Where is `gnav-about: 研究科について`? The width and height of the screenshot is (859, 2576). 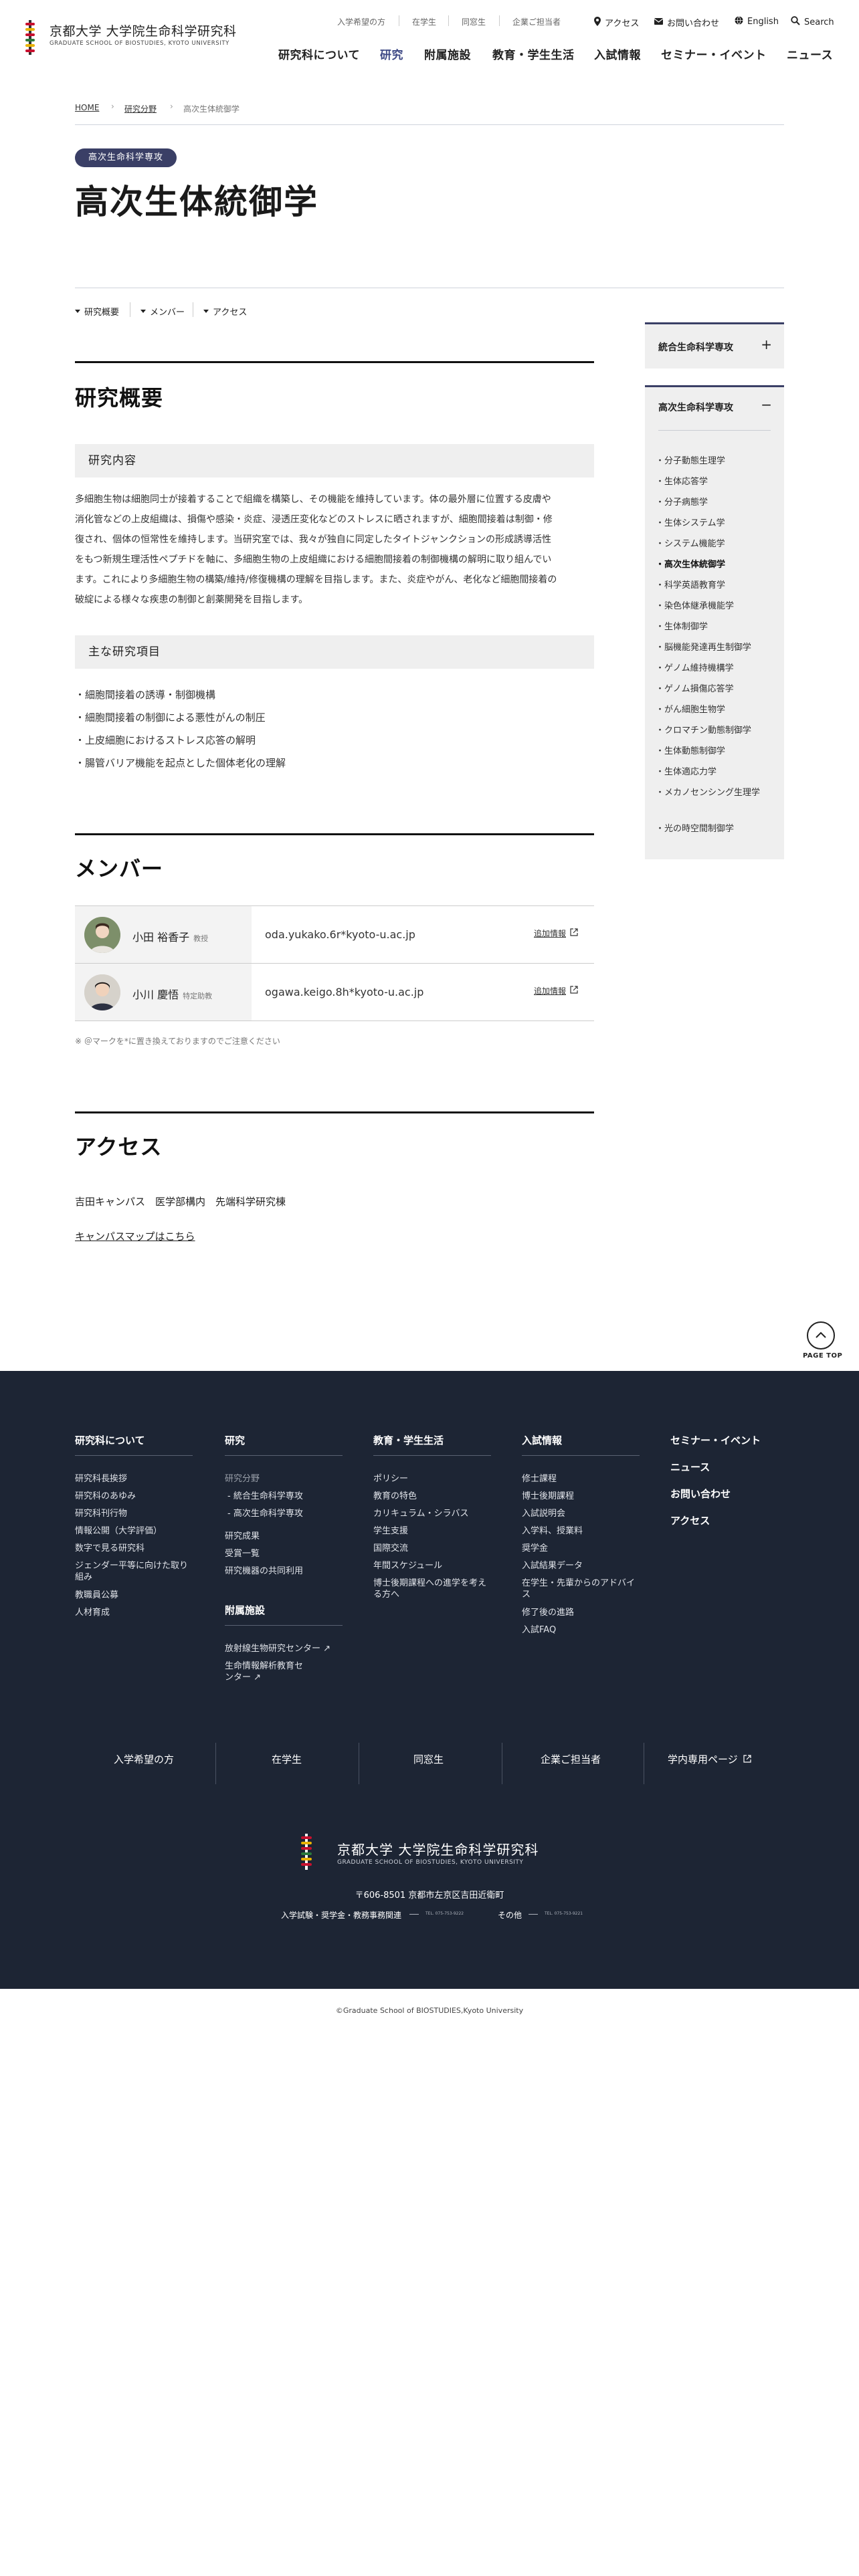 gnav-about: 研究科について is located at coordinates (319, 54).